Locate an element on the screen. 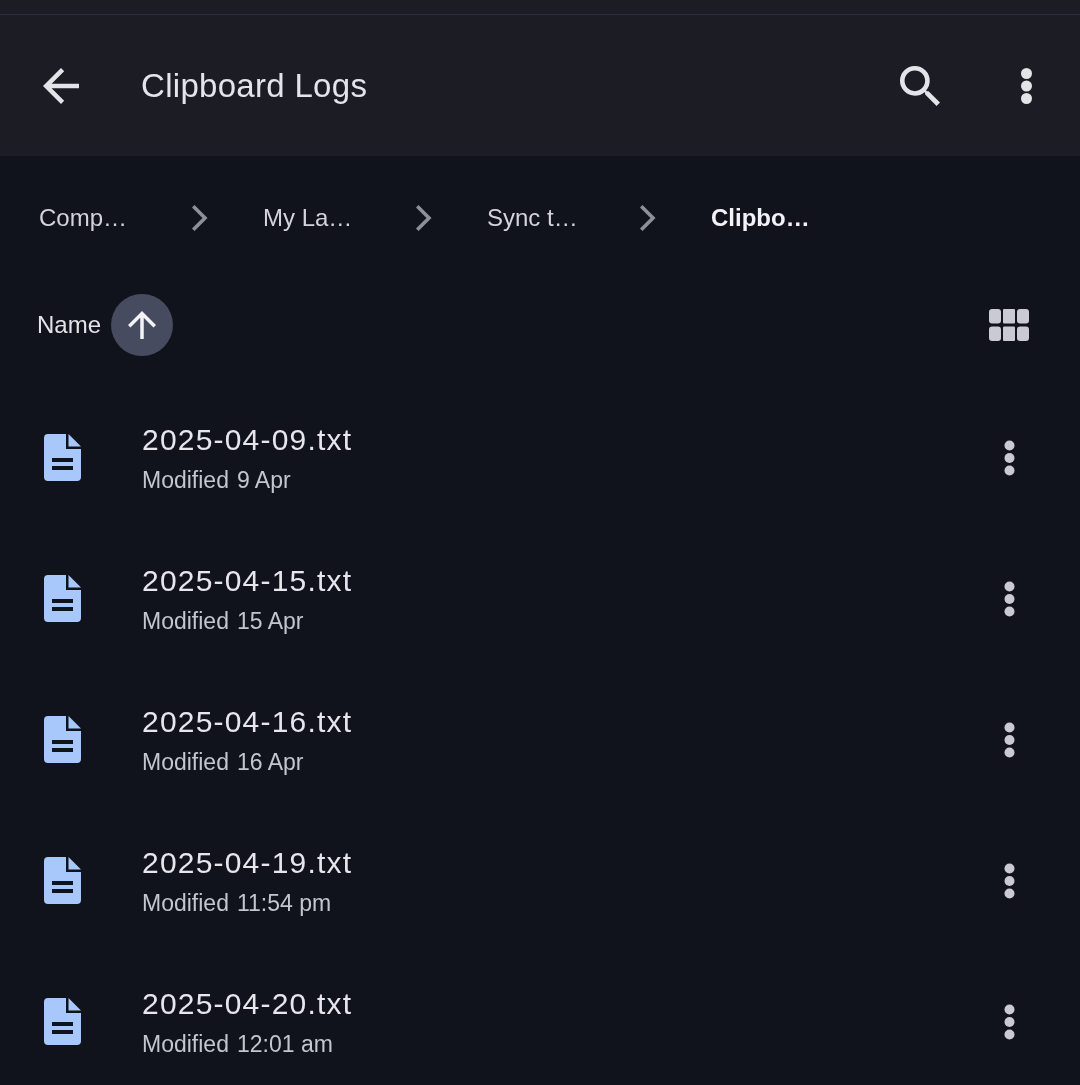 The height and width of the screenshot is (1085, 1080). grid-view-icon is located at coordinates (1009, 325).